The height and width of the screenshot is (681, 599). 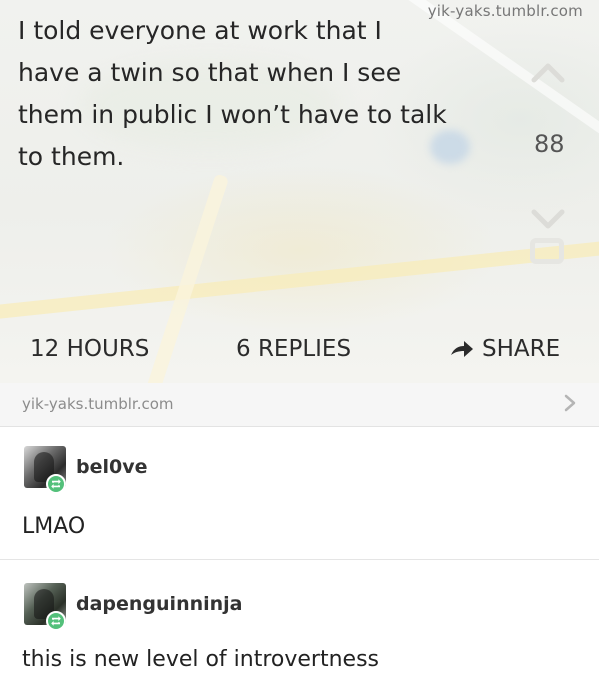 I want to click on chevron-right-icon, so click(x=570, y=403).